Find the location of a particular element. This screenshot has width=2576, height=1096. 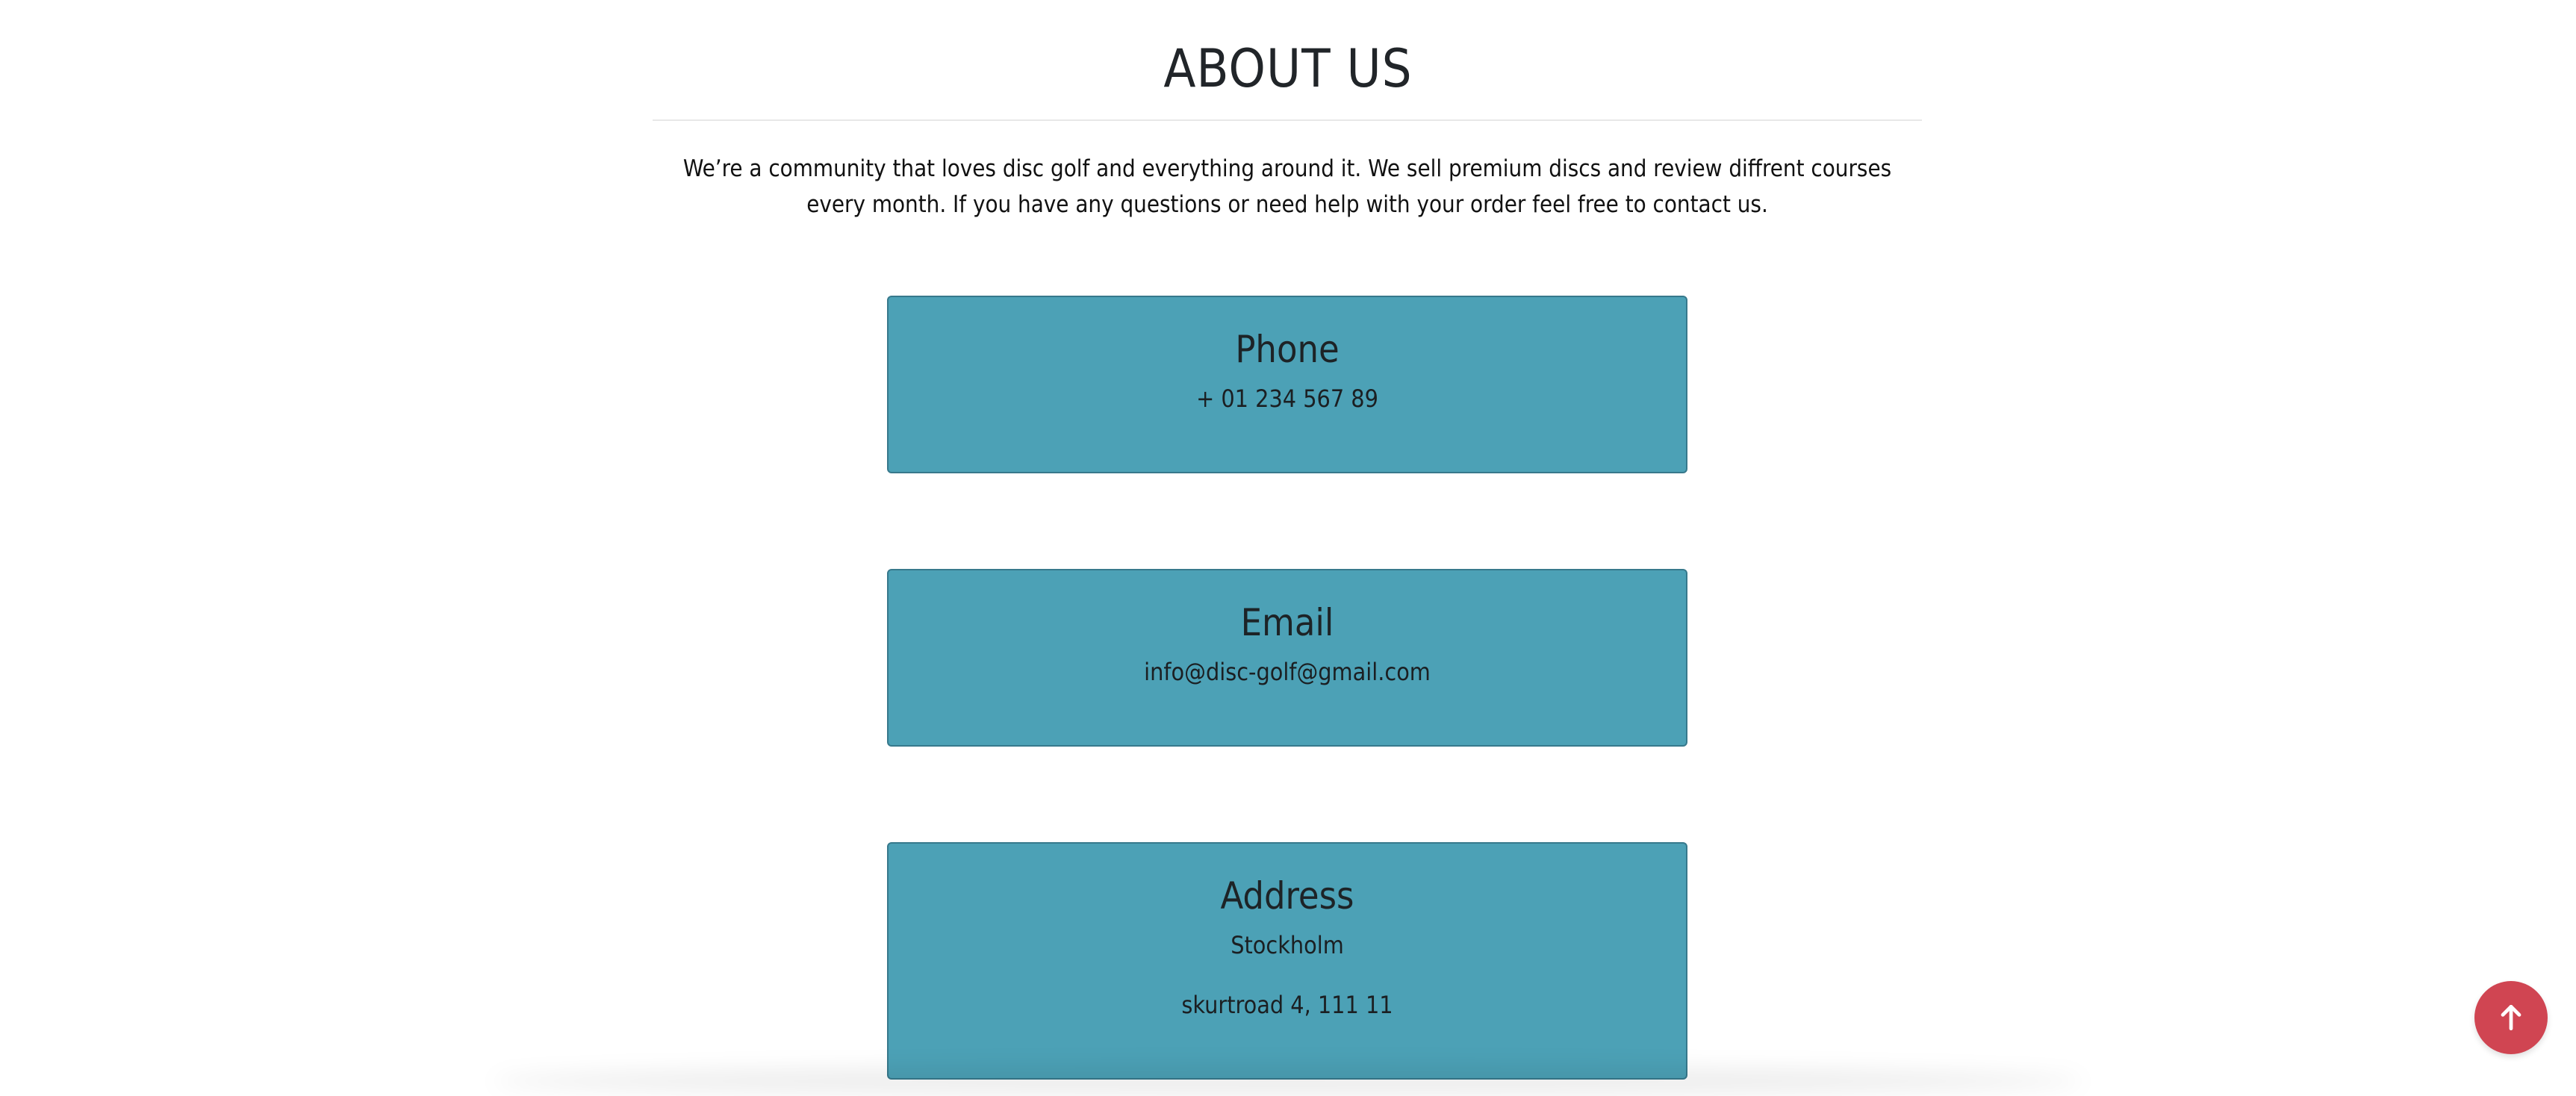

scroll-to-top-button is located at coordinates (2511, 1018).